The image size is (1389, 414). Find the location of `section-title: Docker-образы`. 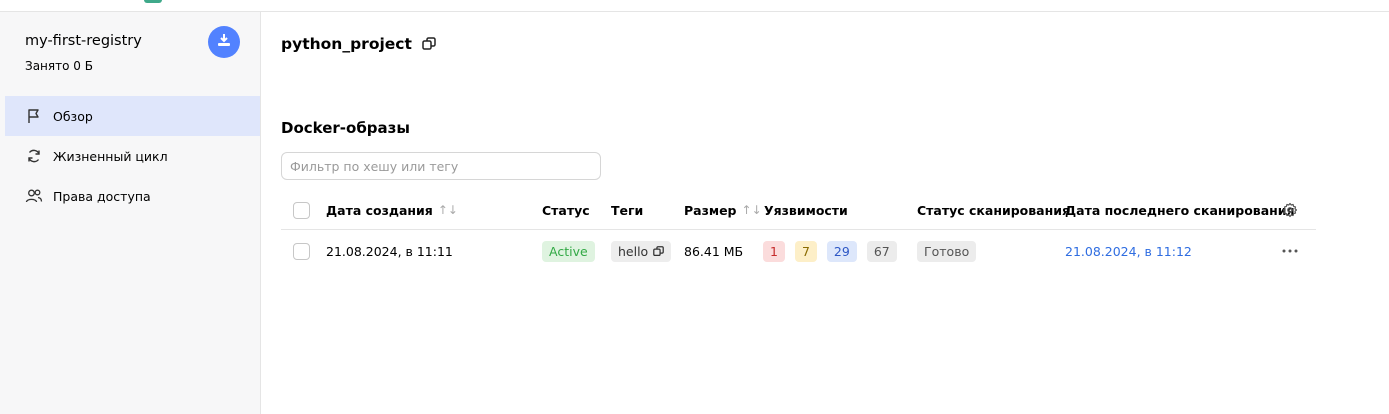

section-title: Docker-образы is located at coordinates (345, 128).